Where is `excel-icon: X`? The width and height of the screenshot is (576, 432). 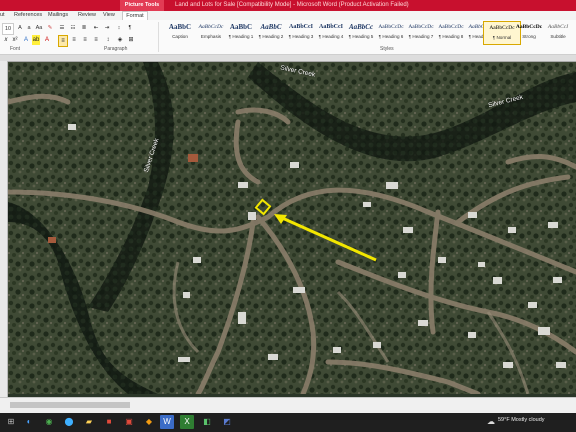
excel-icon: X is located at coordinates (187, 422).